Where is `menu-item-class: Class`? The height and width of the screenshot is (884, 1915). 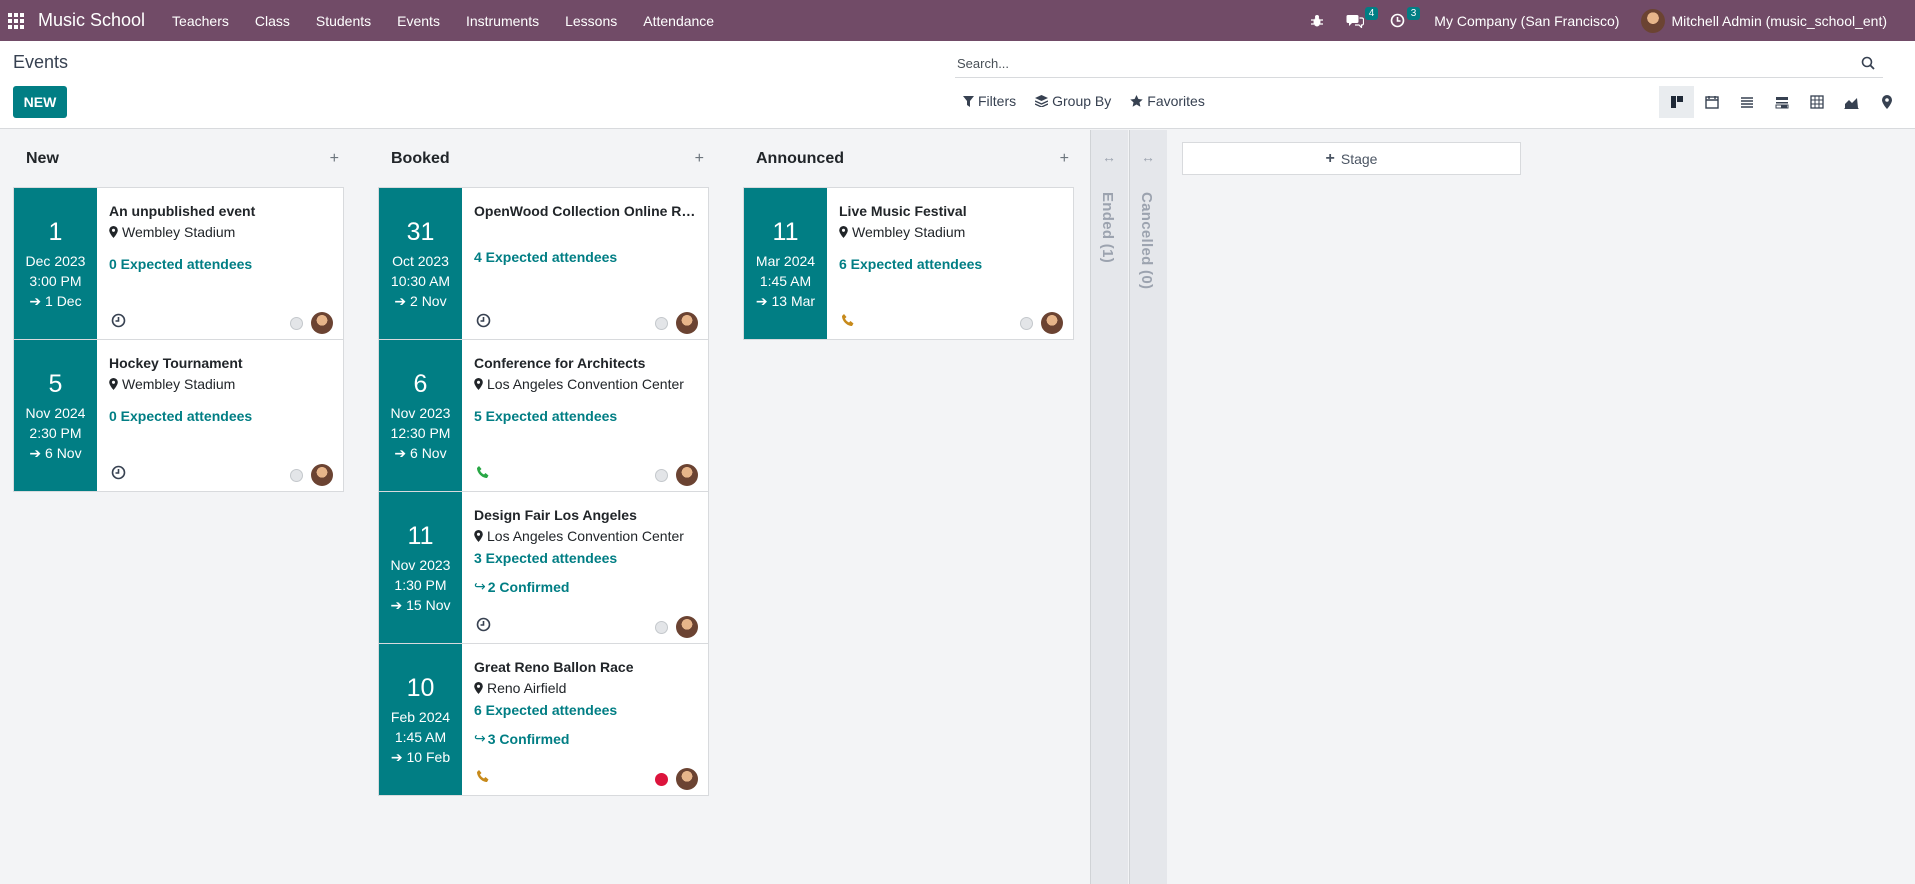 menu-item-class: Class is located at coordinates (272, 21).